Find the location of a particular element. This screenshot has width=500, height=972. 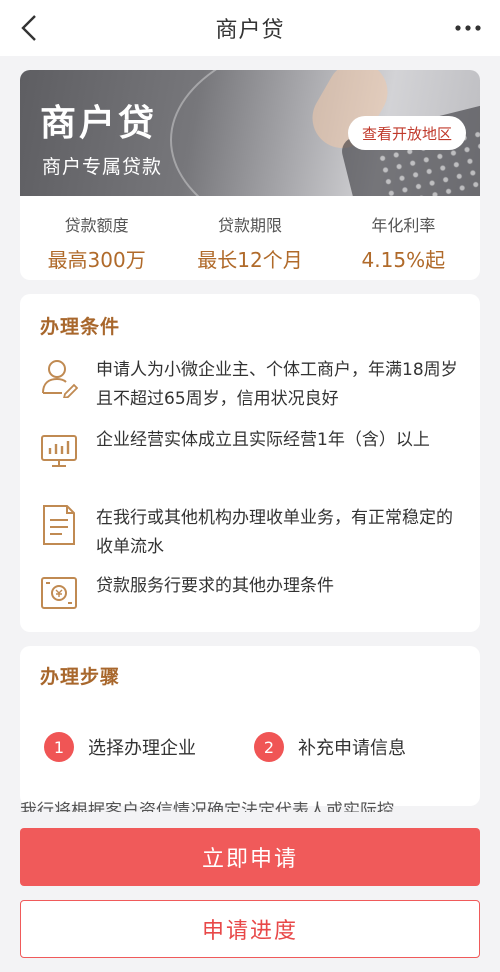

apply-now-button: 立即申请 is located at coordinates (250, 857).